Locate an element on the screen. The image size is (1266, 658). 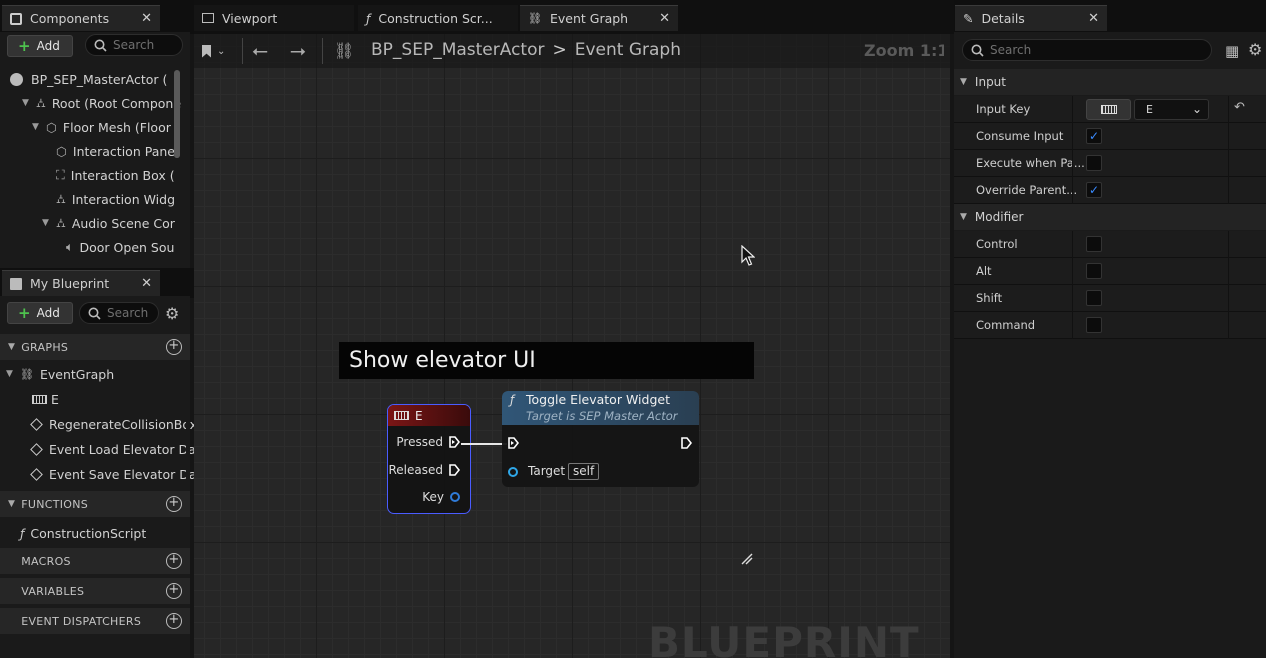
add-variable-icon: + is located at coordinates (174, 591).